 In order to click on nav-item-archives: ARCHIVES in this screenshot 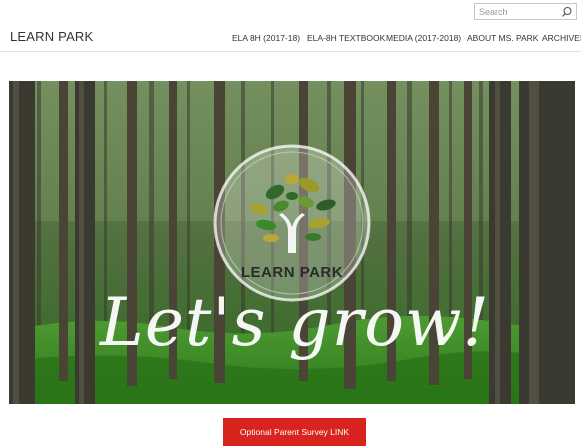, I will do `click(561, 38)`.